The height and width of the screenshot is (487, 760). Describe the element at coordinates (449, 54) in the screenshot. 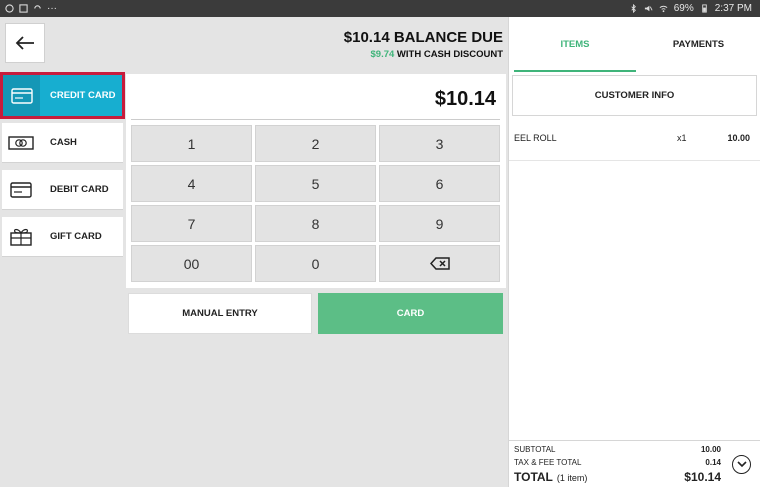

I see `cash-discount-label: WITH CASH DISCOUNT` at that location.